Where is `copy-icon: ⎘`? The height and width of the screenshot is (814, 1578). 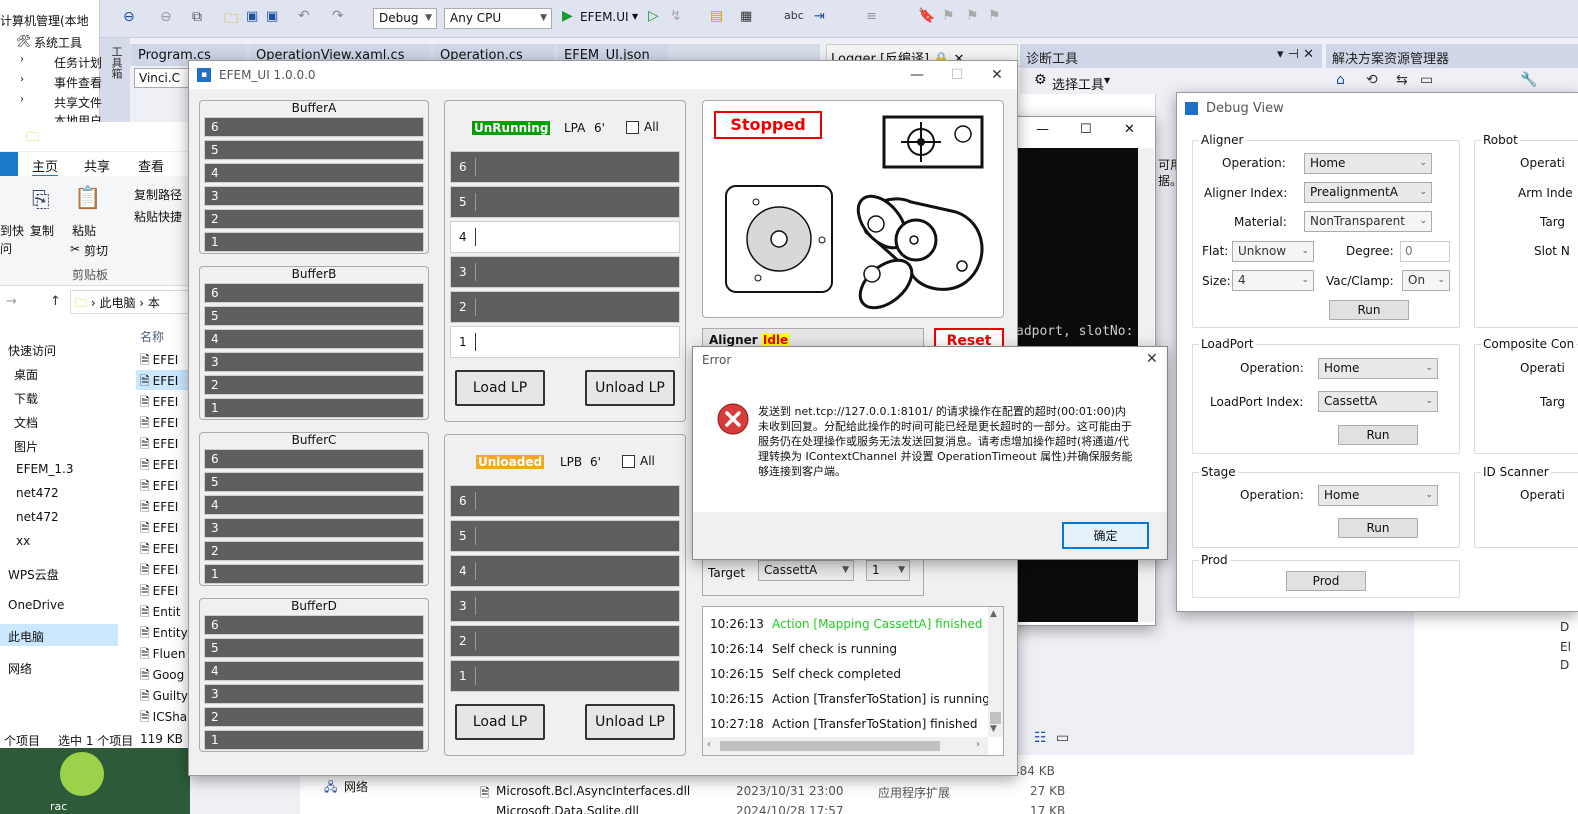
copy-icon: ⎘ is located at coordinates (41, 200).